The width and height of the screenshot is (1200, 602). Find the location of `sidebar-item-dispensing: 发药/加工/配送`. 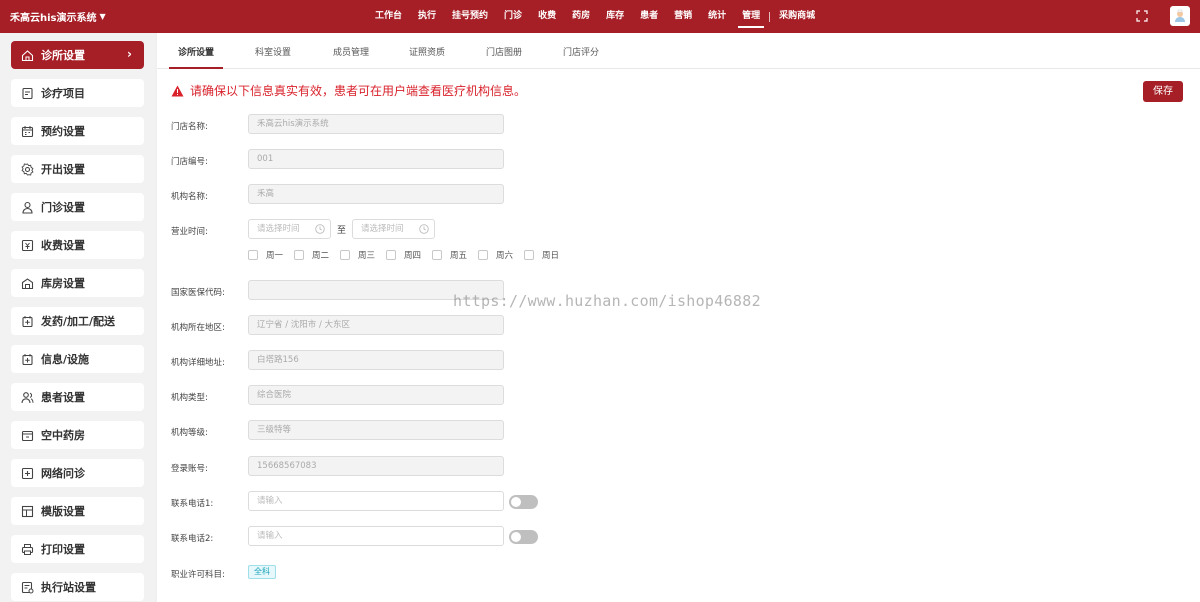

sidebar-item-dispensing: 发药/加工/配送 is located at coordinates (77, 321).